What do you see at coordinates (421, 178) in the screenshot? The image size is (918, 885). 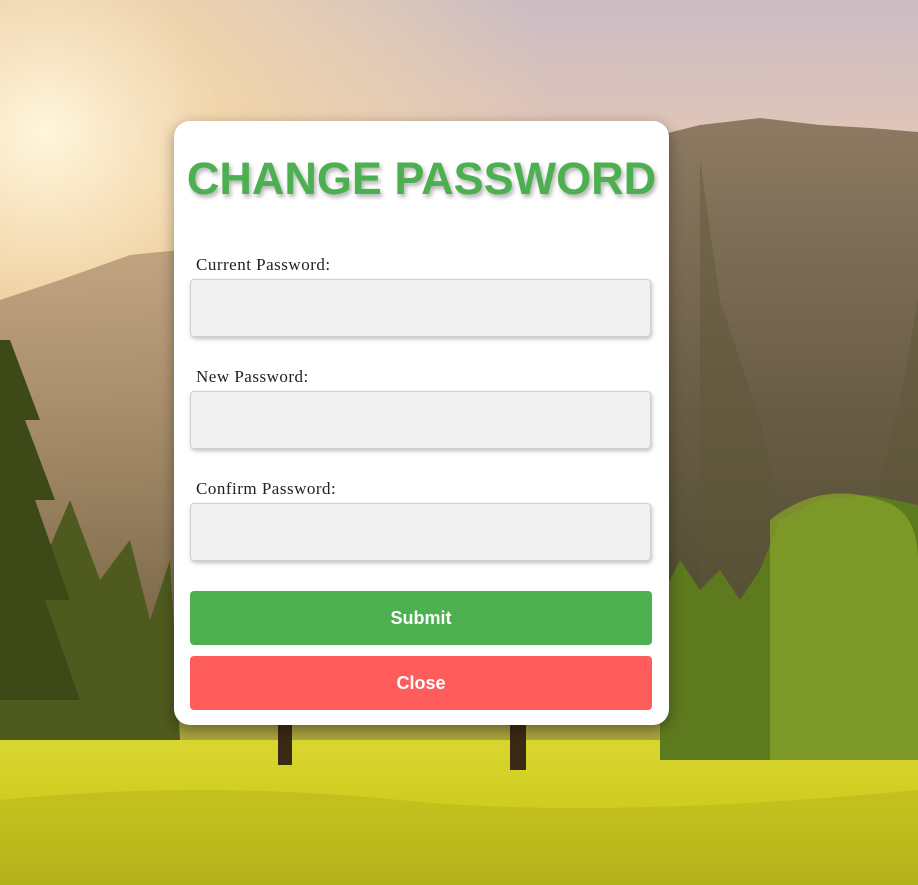 I see `page-title: CHANGE PASSWORD` at bounding box center [421, 178].